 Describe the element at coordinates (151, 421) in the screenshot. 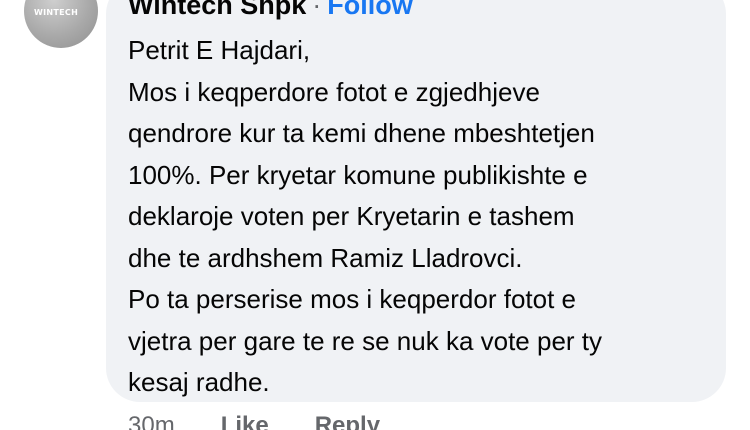

I see `timestamp: 30m` at that location.